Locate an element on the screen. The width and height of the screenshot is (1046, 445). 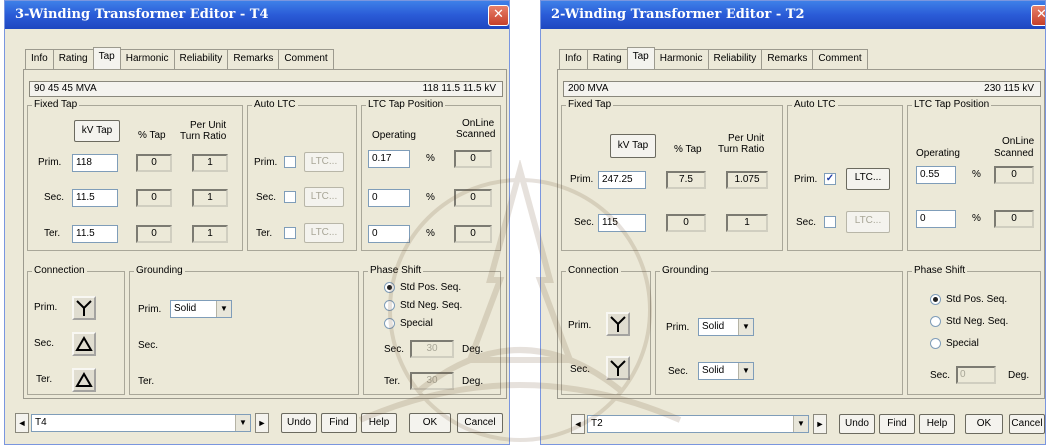
ps-sec-input: 30 is located at coordinates (432, 349).